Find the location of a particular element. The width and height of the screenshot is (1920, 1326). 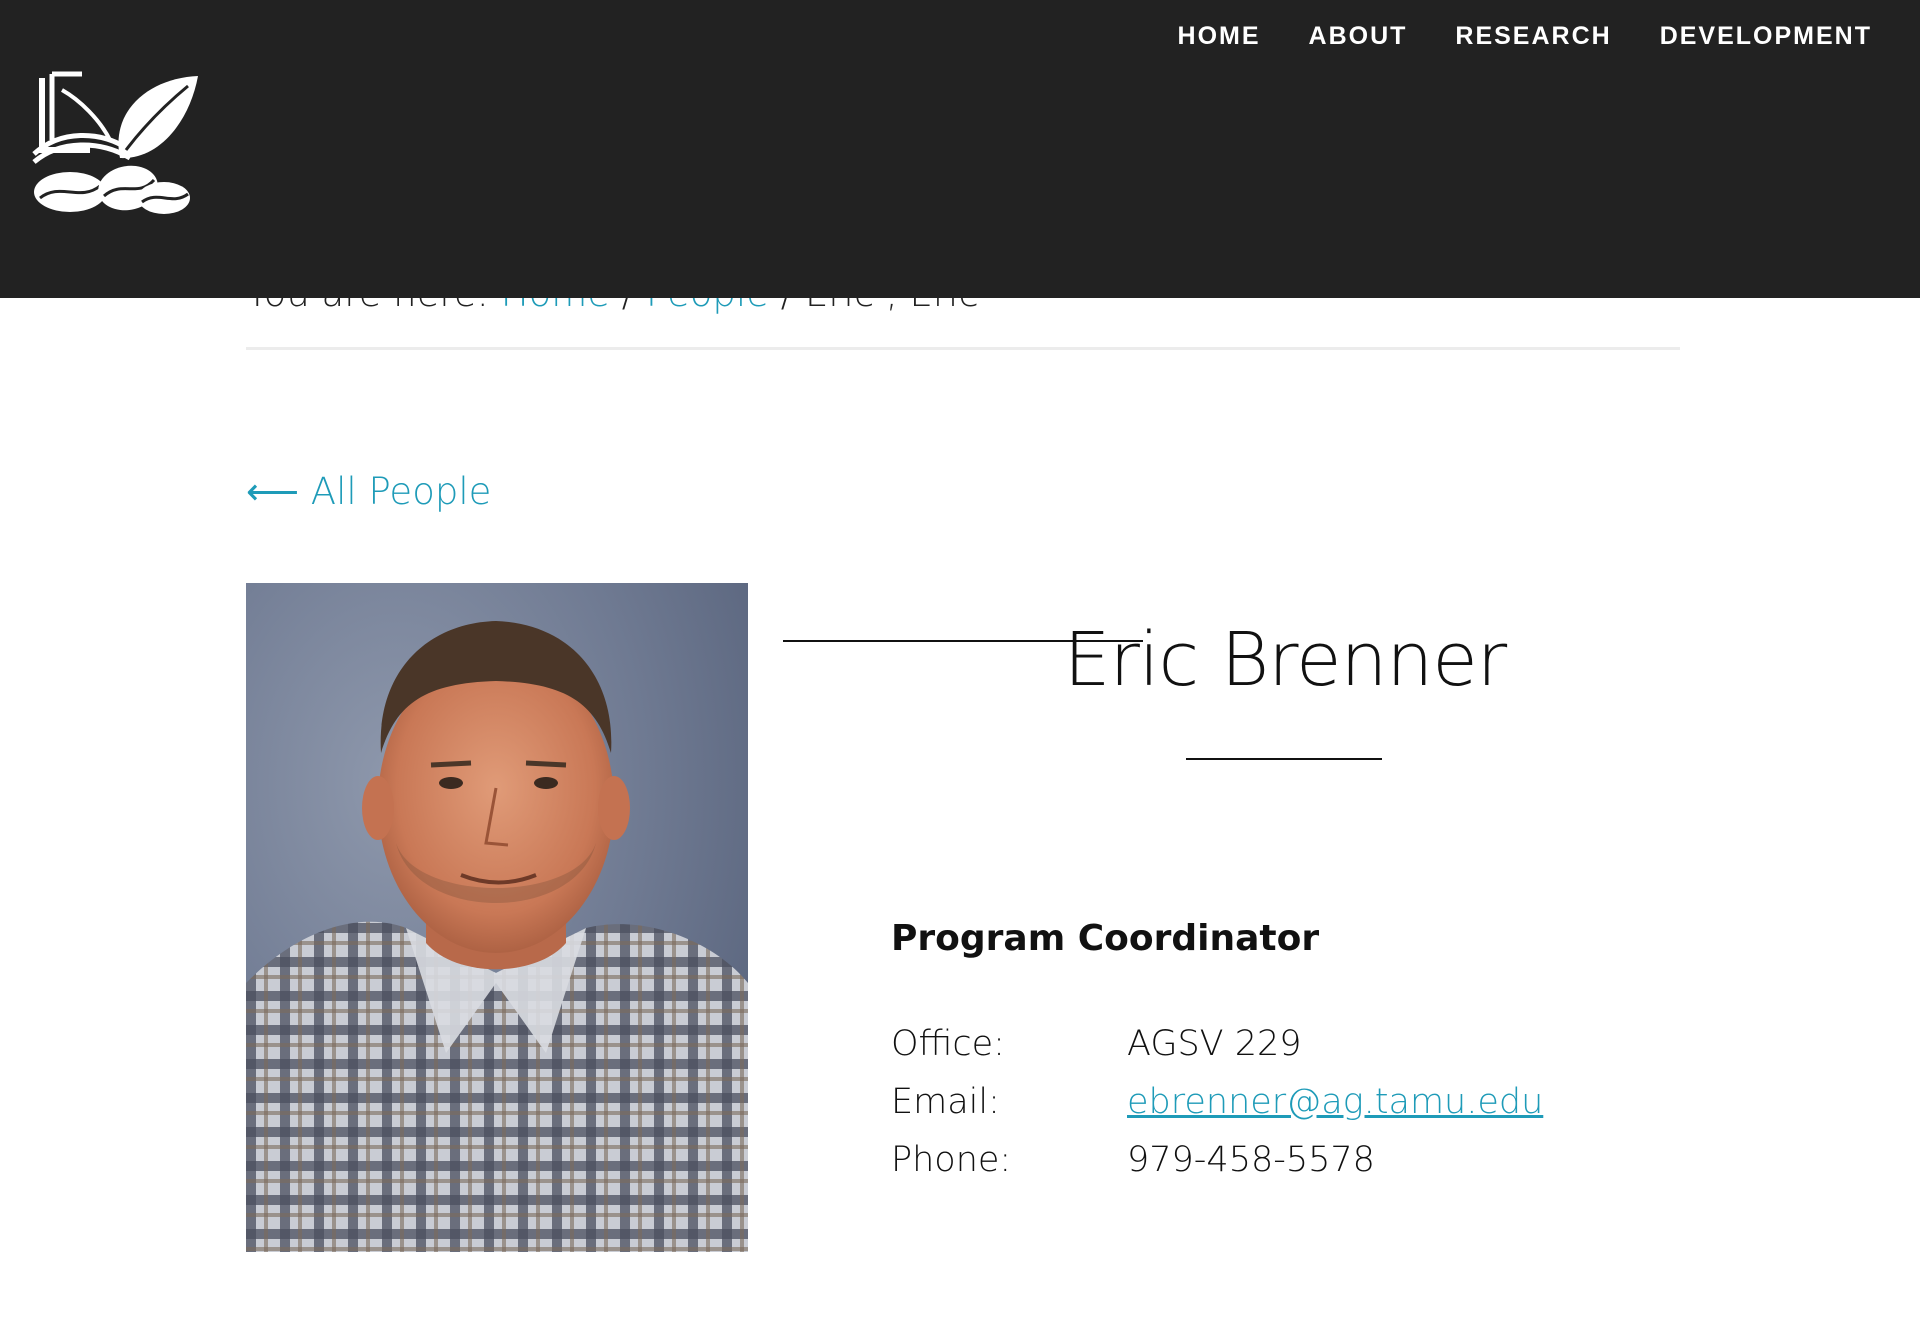

main-nav: HOME ABOUT RESEARCH DEVELOPMENT is located at coordinates (1525, 36).